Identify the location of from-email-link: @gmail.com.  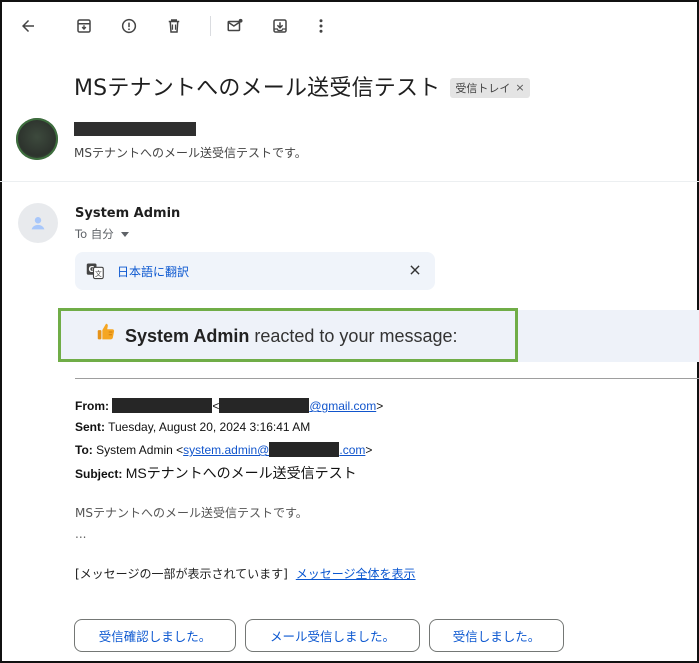
(298, 405).